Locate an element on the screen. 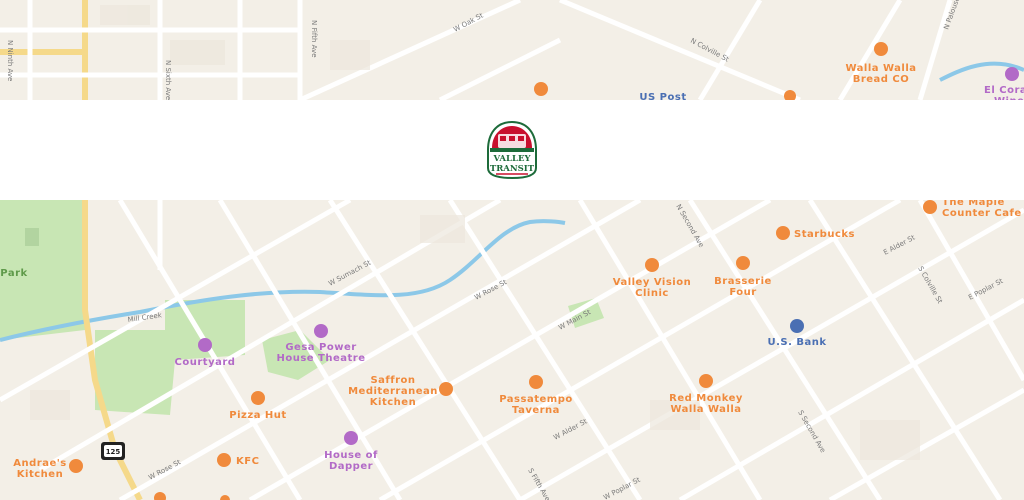 The height and width of the screenshot is (500, 1024). street-label: N Sixth Ave is located at coordinates (168, 80).